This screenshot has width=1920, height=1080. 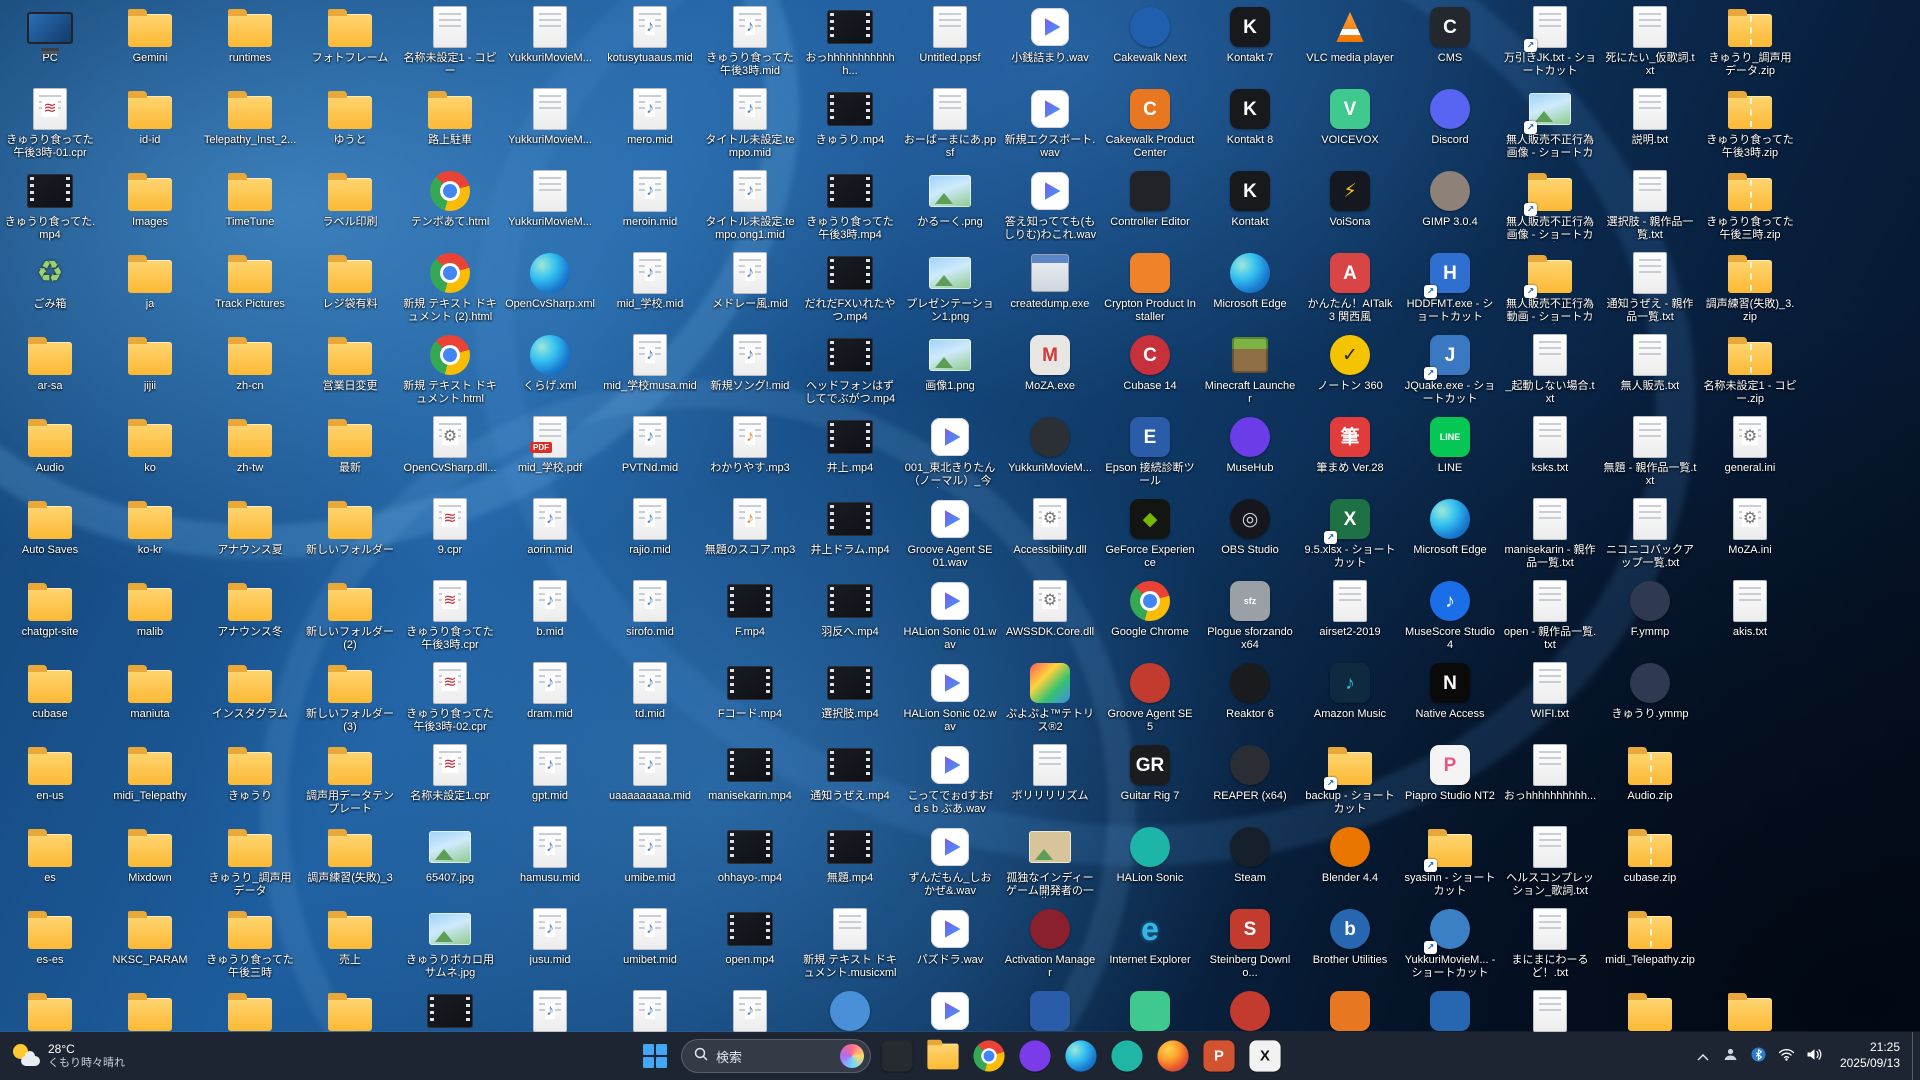 What do you see at coordinates (1650, 861) in the screenshot?
I see `desktop-icon: cubase.zip` at bounding box center [1650, 861].